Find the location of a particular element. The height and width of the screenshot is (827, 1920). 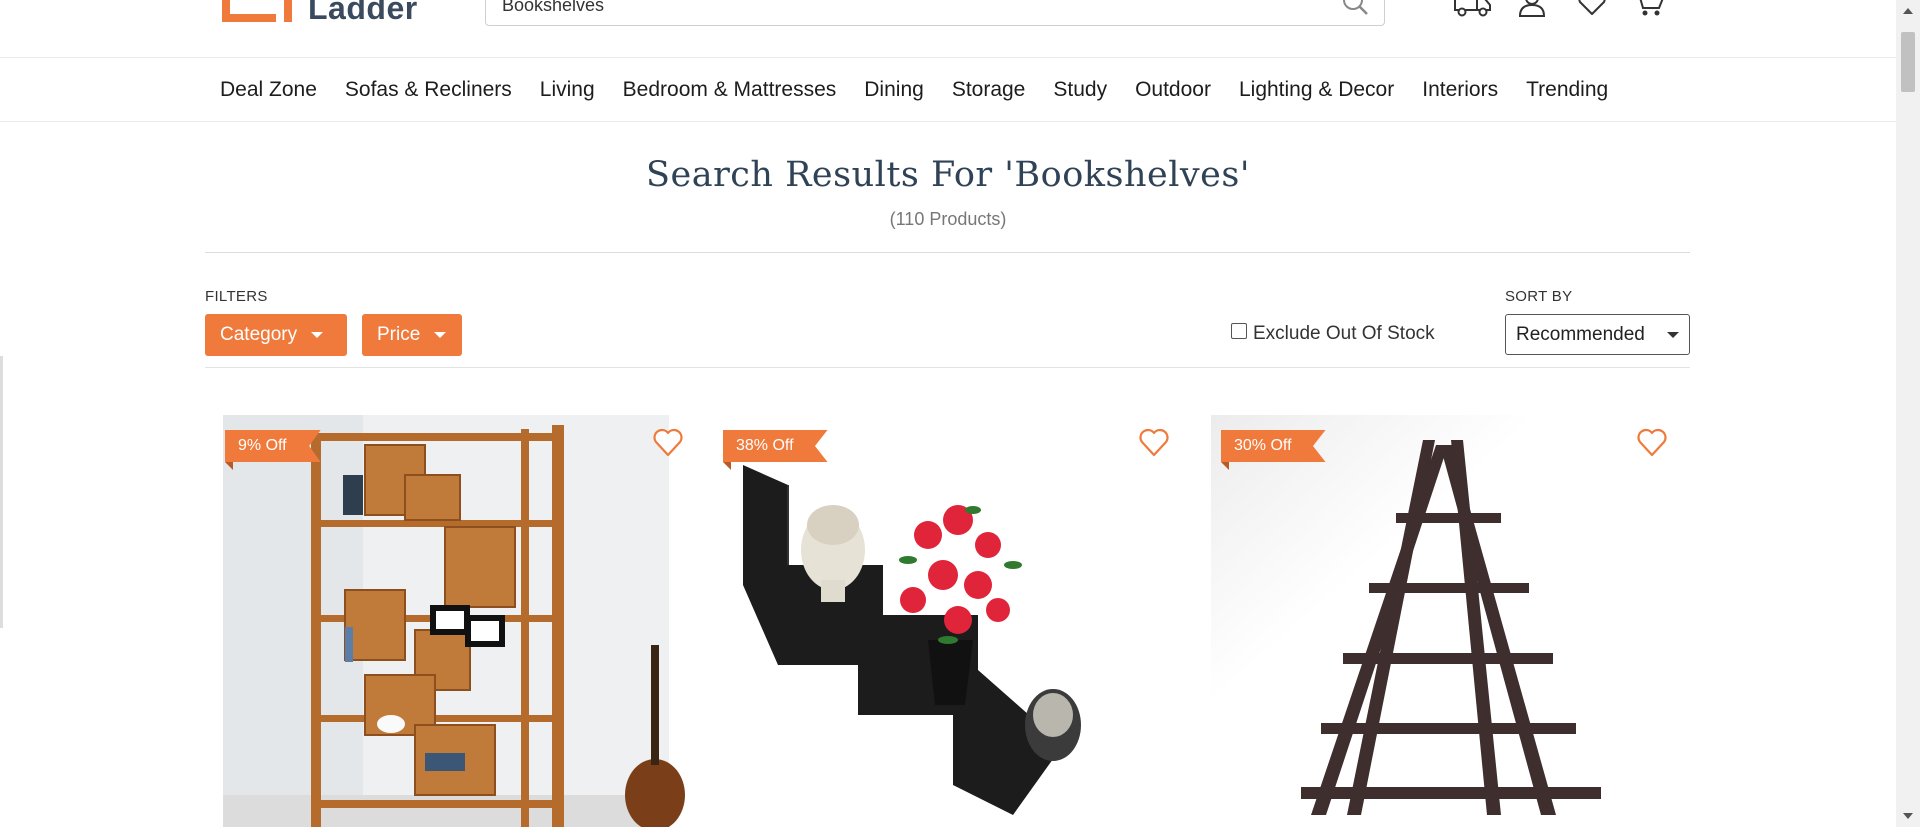

category-filter-button: Category is located at coordinates (276, 335).